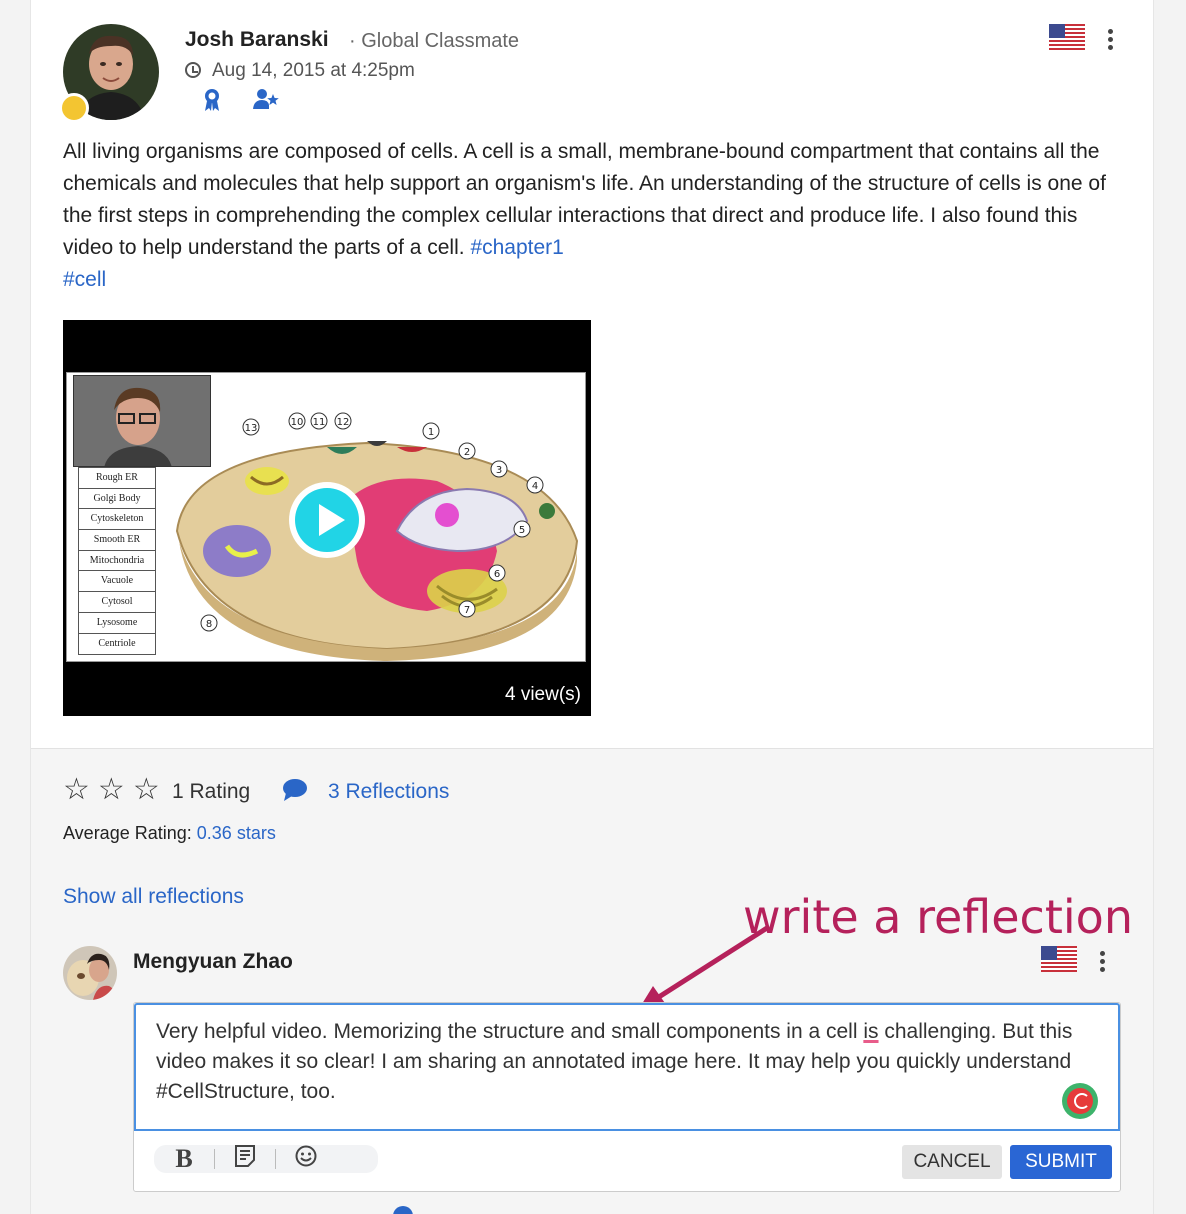 The height and width of the screenshot is (1214, 1186). What do you see at coordinates (211, 791) in the screenshot?
I see `rating-count: 1 Rating` at bounding box center [211, 791].